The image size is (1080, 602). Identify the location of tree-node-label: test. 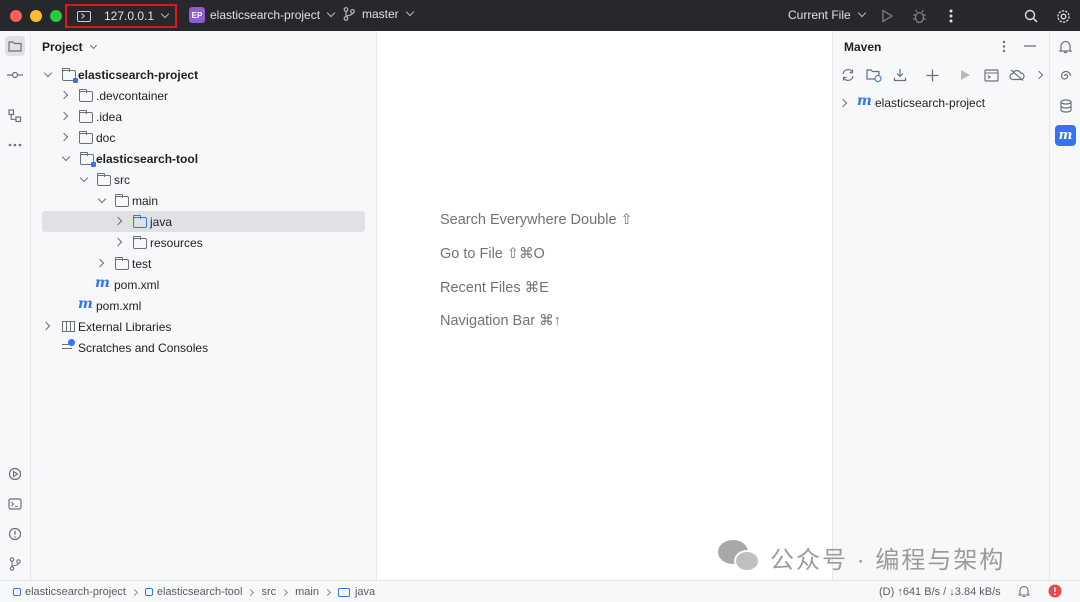
(142, 263).